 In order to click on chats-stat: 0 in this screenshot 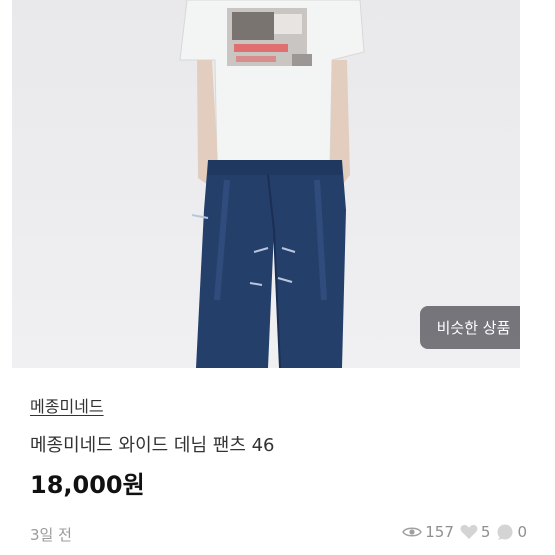, I will do `click(511, 532)`.